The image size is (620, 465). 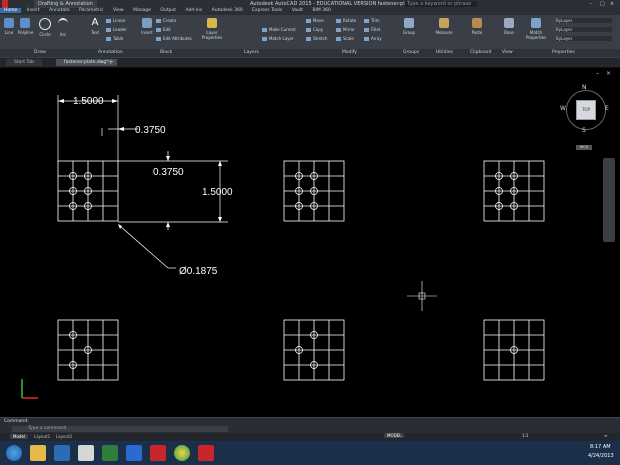 What do you see at coordinates (158, 453) in the screenshot?
I see `pdf-icon` at bounding box center [158, 453].